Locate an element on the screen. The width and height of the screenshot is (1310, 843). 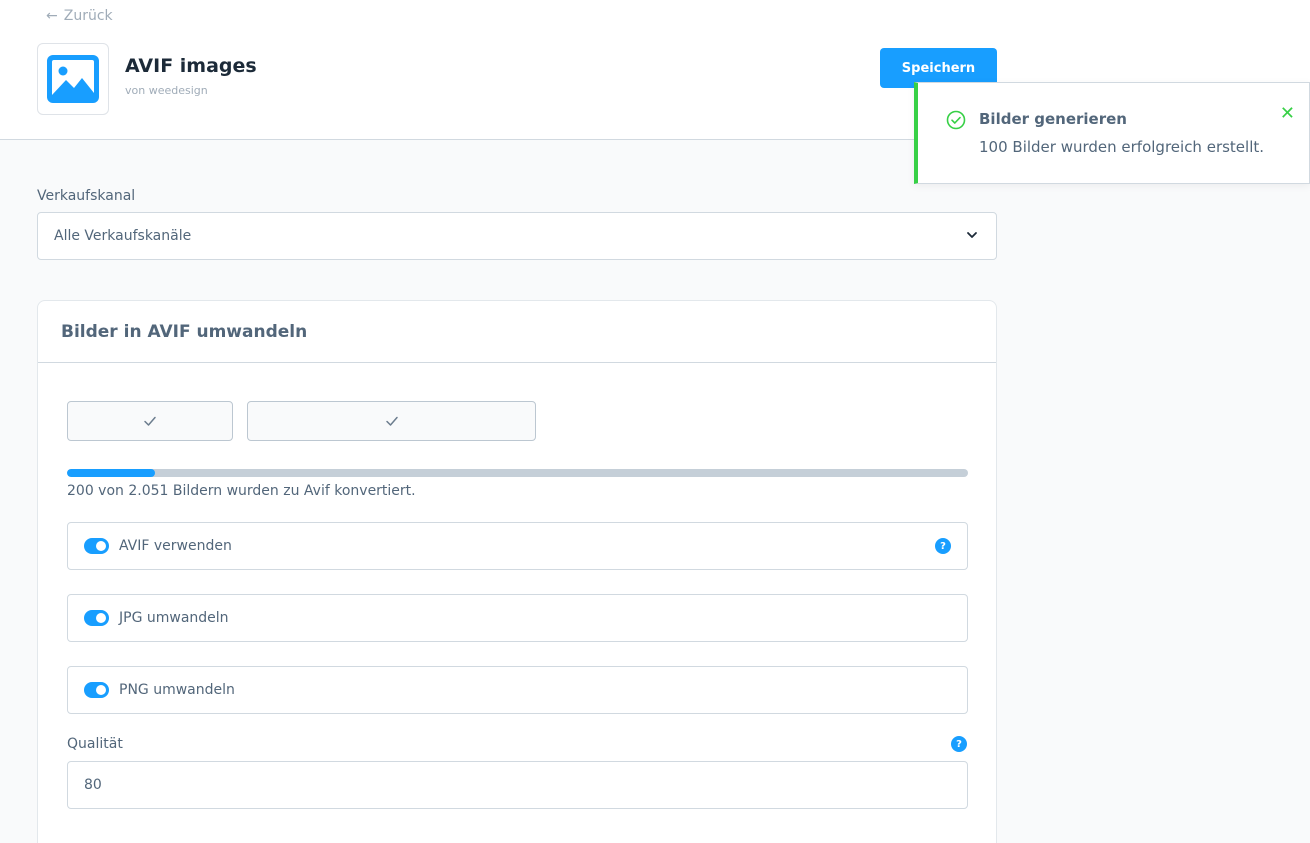
convert-jpg-switch is located at coordinates (96, 618).